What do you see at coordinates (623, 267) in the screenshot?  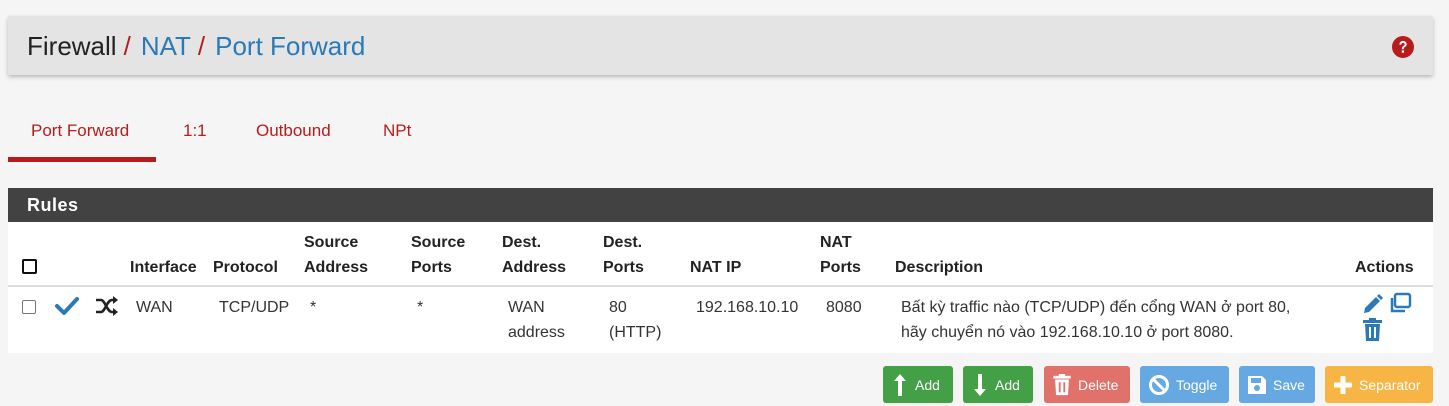 I see `col-dest-ports-line2: Ports` at bounding box center [623, 267].